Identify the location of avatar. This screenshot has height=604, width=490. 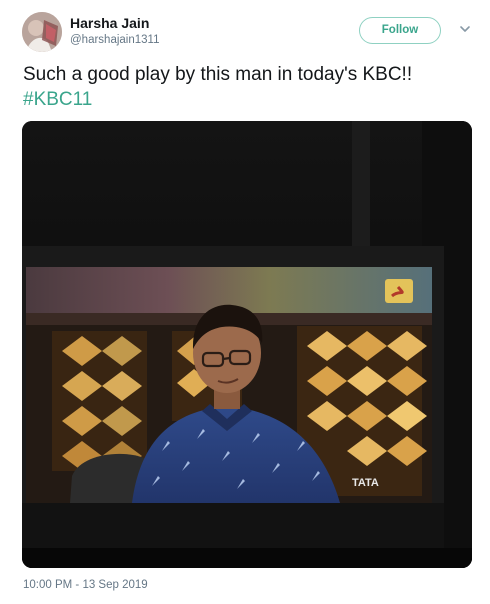
(42, 32).